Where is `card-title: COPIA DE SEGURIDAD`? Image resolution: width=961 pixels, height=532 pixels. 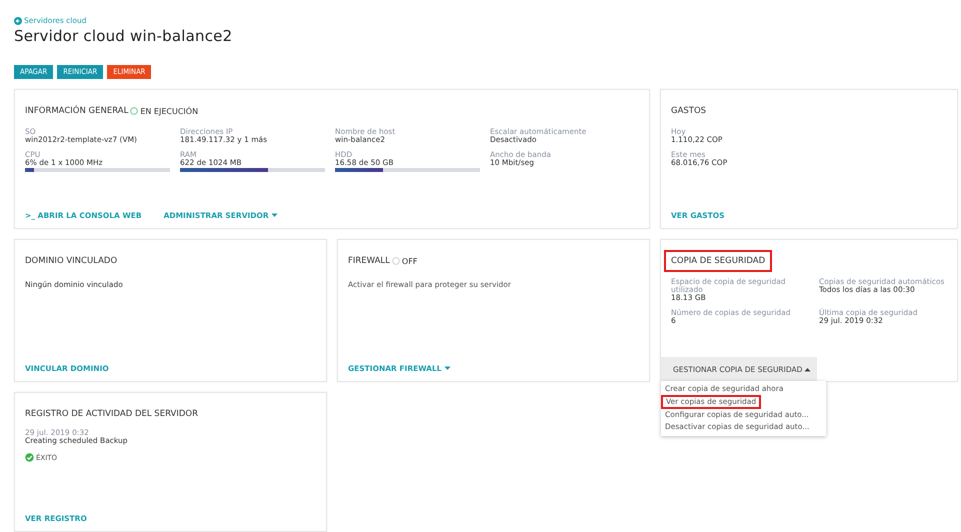 card-title: COPIA DE SEGURIDAD is located at coordinates (718, 261).